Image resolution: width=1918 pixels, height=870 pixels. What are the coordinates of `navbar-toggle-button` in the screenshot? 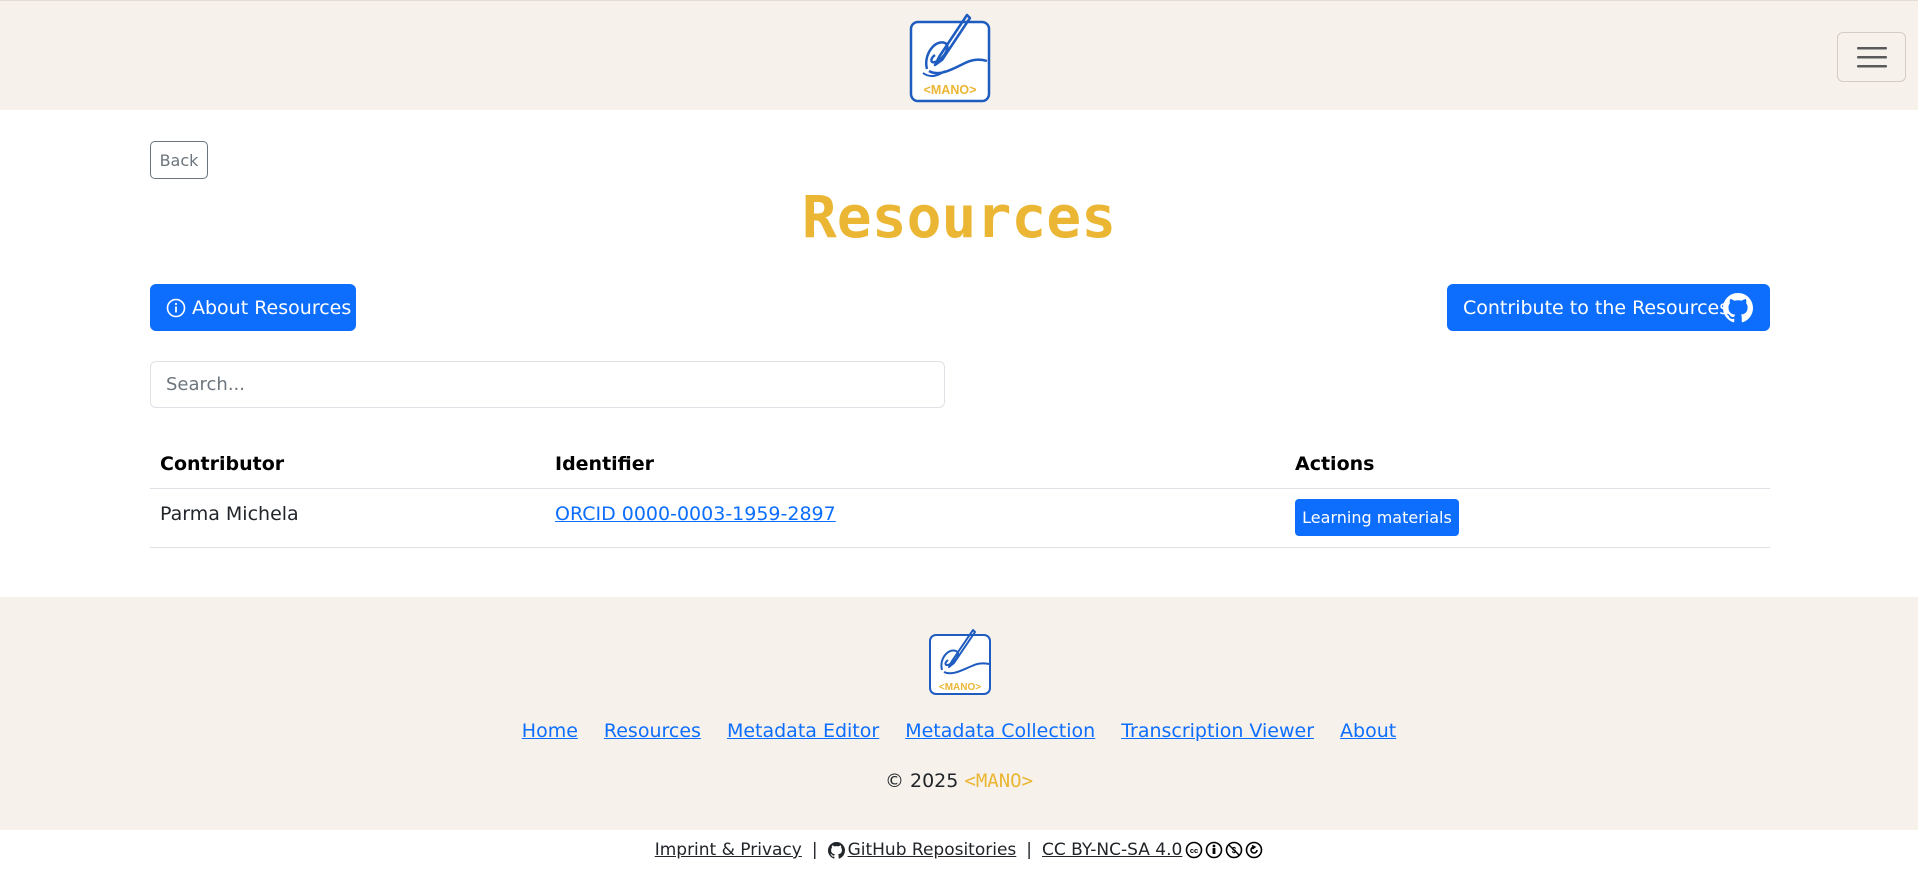 It's located at (1871, 57).